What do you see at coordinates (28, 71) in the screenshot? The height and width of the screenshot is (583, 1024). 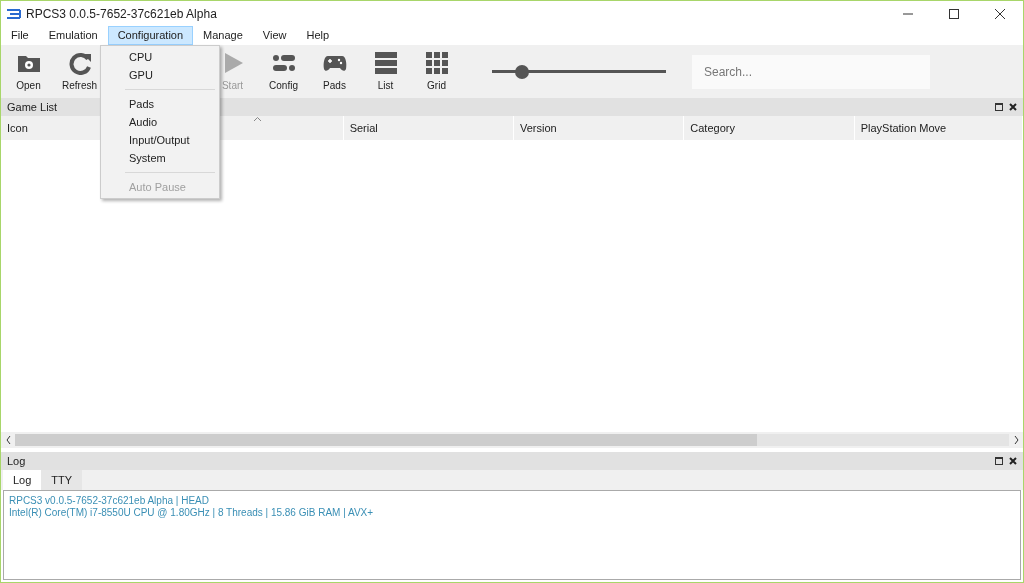 I see `toolbar-button: Open` at bounding box center [28, 71].